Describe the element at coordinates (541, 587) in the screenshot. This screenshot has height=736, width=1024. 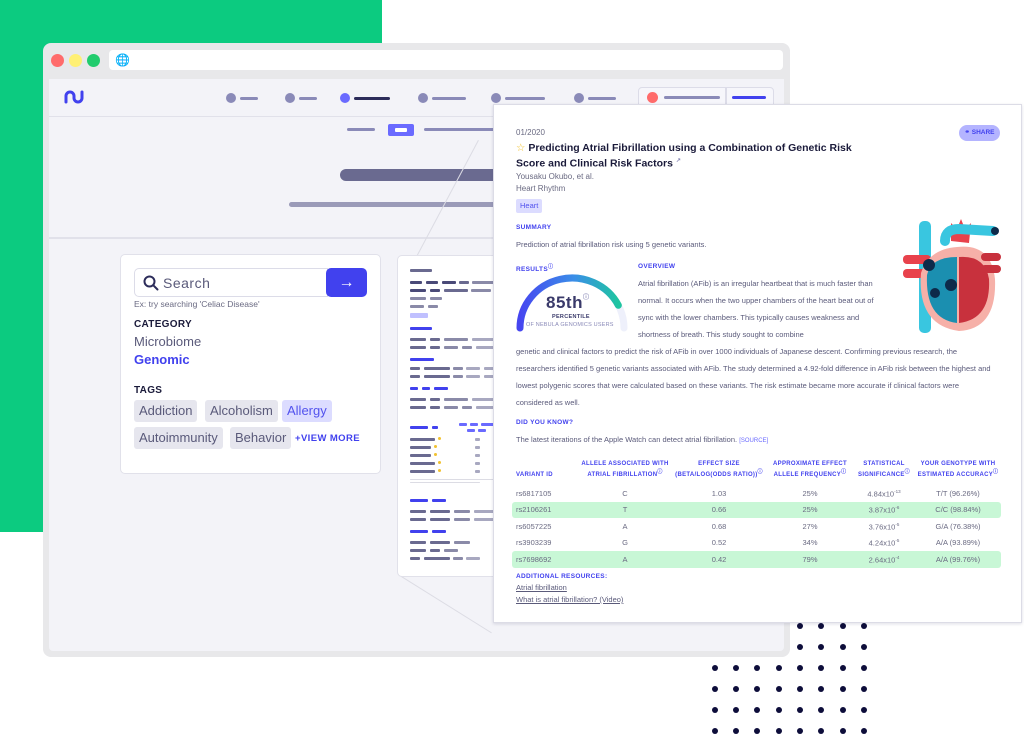
I see `resource-link-afib: Atrial fibrillation` at that location.